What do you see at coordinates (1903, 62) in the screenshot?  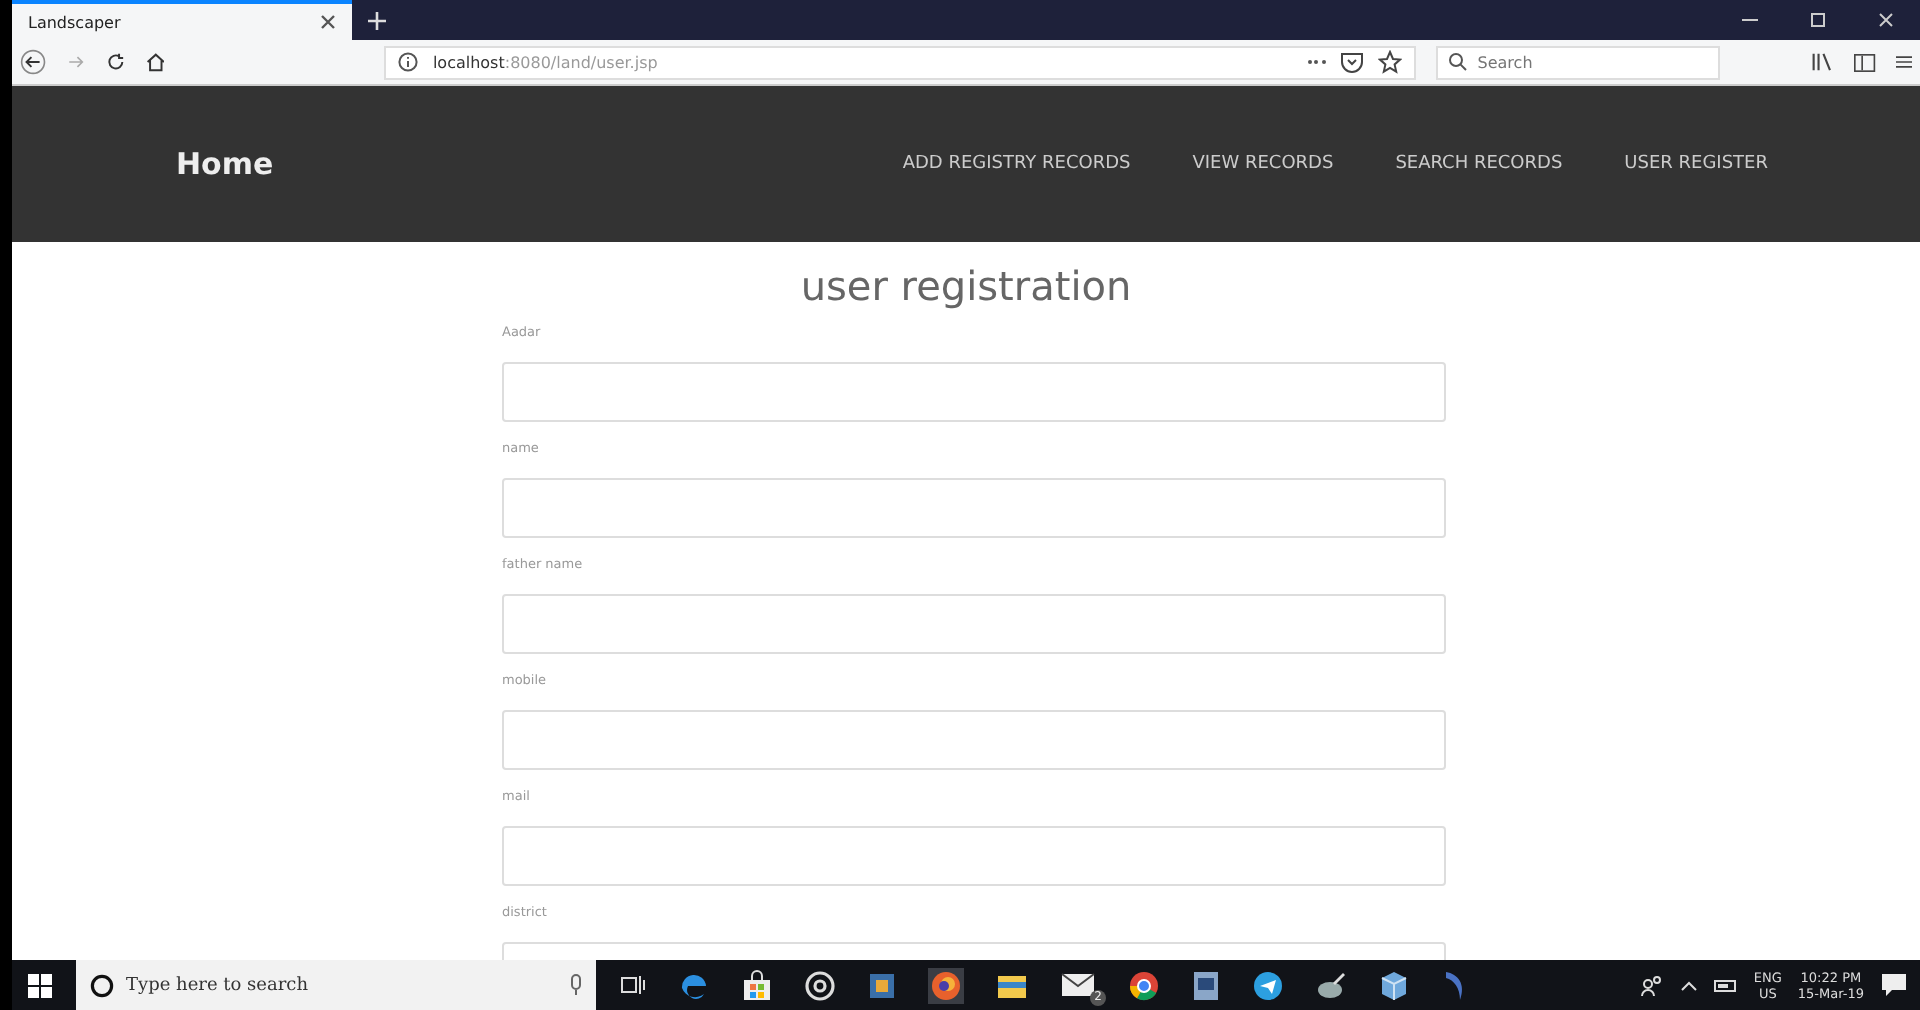 I see `menu-icon` at bounding box center [1903, 62].